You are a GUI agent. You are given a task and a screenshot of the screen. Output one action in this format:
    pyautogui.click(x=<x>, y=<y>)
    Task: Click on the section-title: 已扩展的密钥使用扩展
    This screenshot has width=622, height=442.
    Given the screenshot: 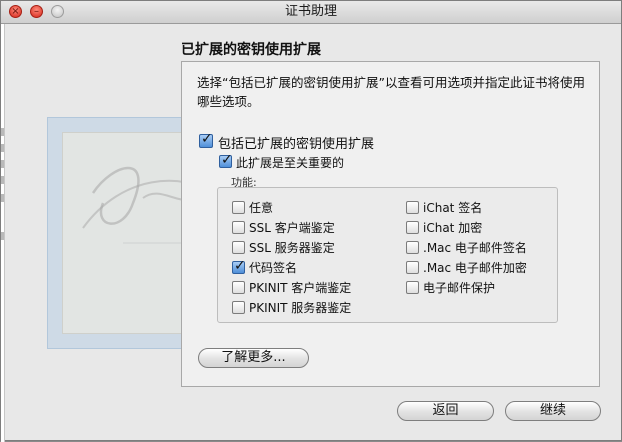 What is the action you would take?
    pyautogui.click(x=251, y=50)
    